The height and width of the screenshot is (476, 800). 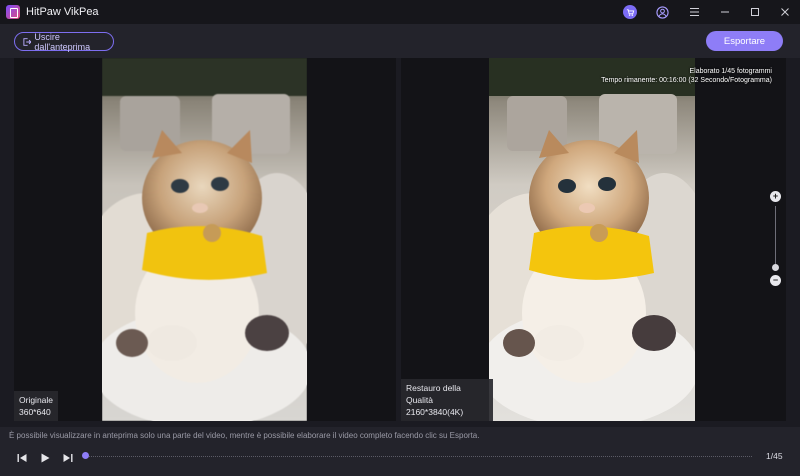 I want to click on export-button: Esportare, so click(x=744, y=41).